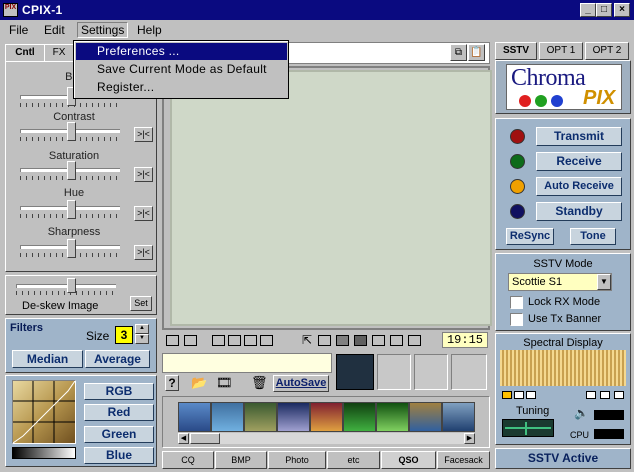 The height and width of the screenshot is (472, 634). What do you see at coordinates (396, 340) in the screenshot?
I see `split-vertical-icon` at bounding box center [396, 340].